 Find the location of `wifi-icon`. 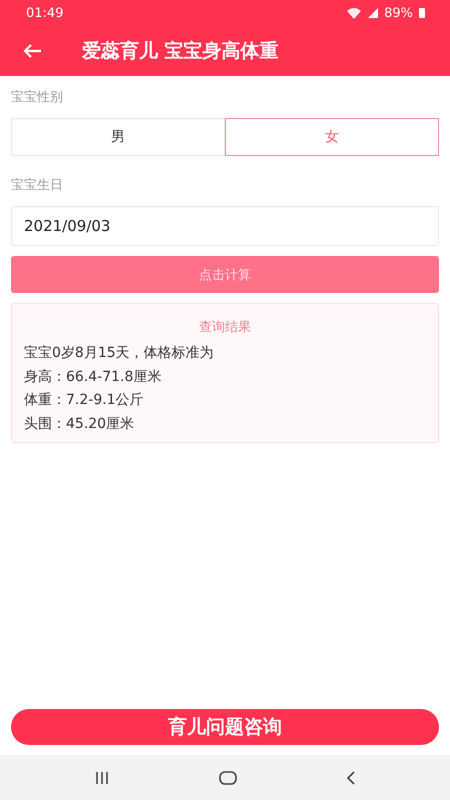

wifi-icon is located at coordinates (354, 13).